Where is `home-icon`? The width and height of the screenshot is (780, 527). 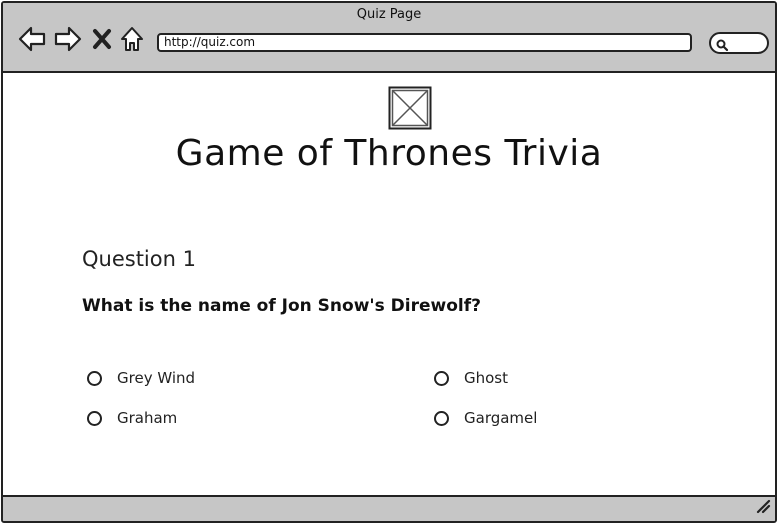
home-icon is located at coordinates (132, 39).